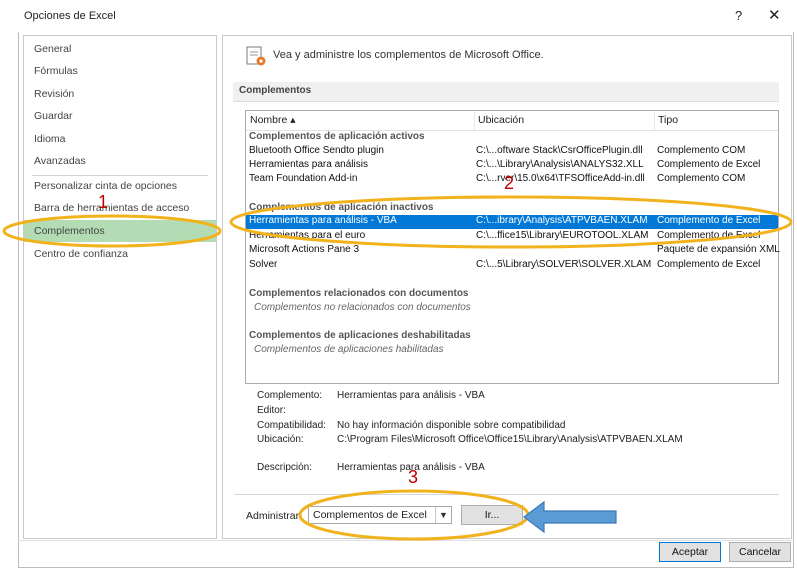  I want to click on manage-dropdown-value: Complementos de Excel, so click(370, 515).